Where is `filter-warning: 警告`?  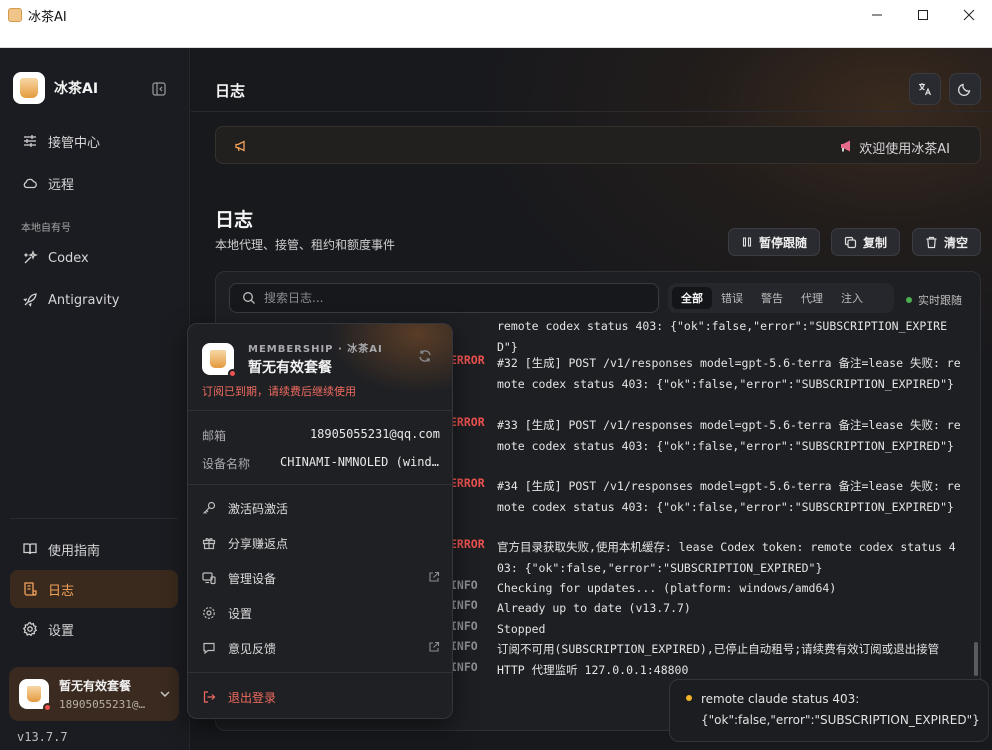
filter-warning: 警告 is located at coordinates (772, 298).